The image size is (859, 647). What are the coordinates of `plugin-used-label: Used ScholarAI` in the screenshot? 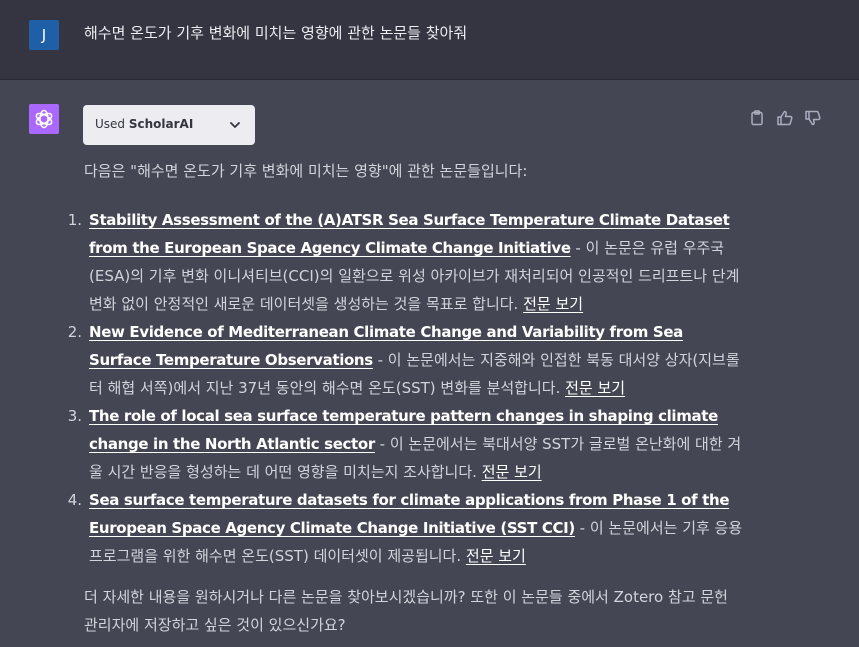 It's located at (144, 124).